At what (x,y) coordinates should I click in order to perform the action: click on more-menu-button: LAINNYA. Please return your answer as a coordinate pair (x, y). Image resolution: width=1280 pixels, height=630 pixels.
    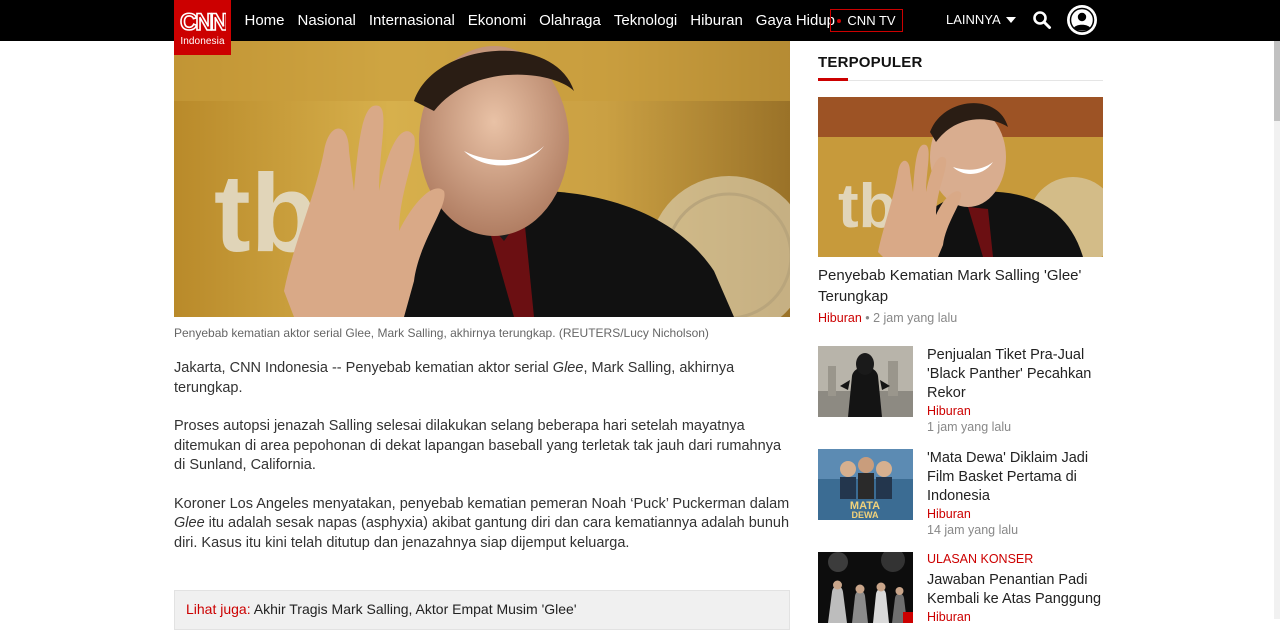
    Looking at the image, I should click on (981, 19).